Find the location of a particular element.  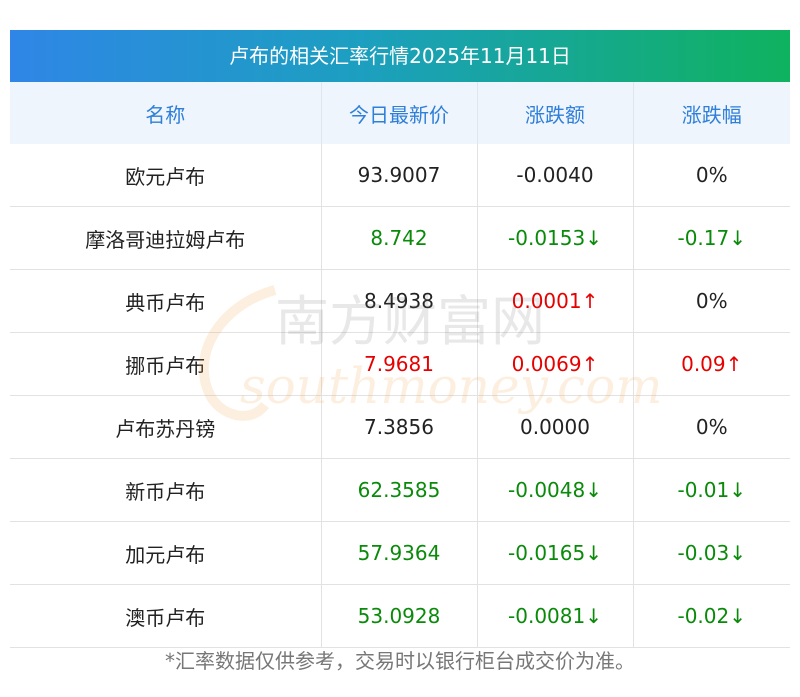

table-row: 典币卢布 8.4938 0.0001↑ 0% is located at coordinates (400, 301).